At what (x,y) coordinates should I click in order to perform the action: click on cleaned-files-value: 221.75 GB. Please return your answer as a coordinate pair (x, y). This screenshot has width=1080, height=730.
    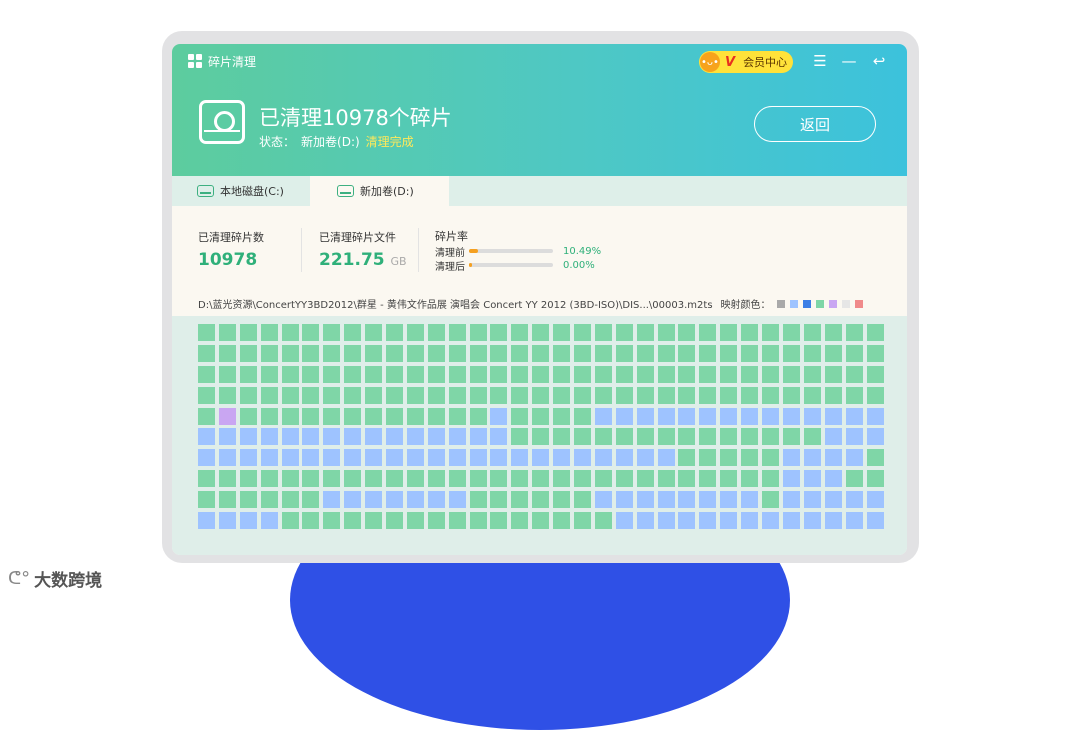
    Looking at the image, I should click on (363, 260).